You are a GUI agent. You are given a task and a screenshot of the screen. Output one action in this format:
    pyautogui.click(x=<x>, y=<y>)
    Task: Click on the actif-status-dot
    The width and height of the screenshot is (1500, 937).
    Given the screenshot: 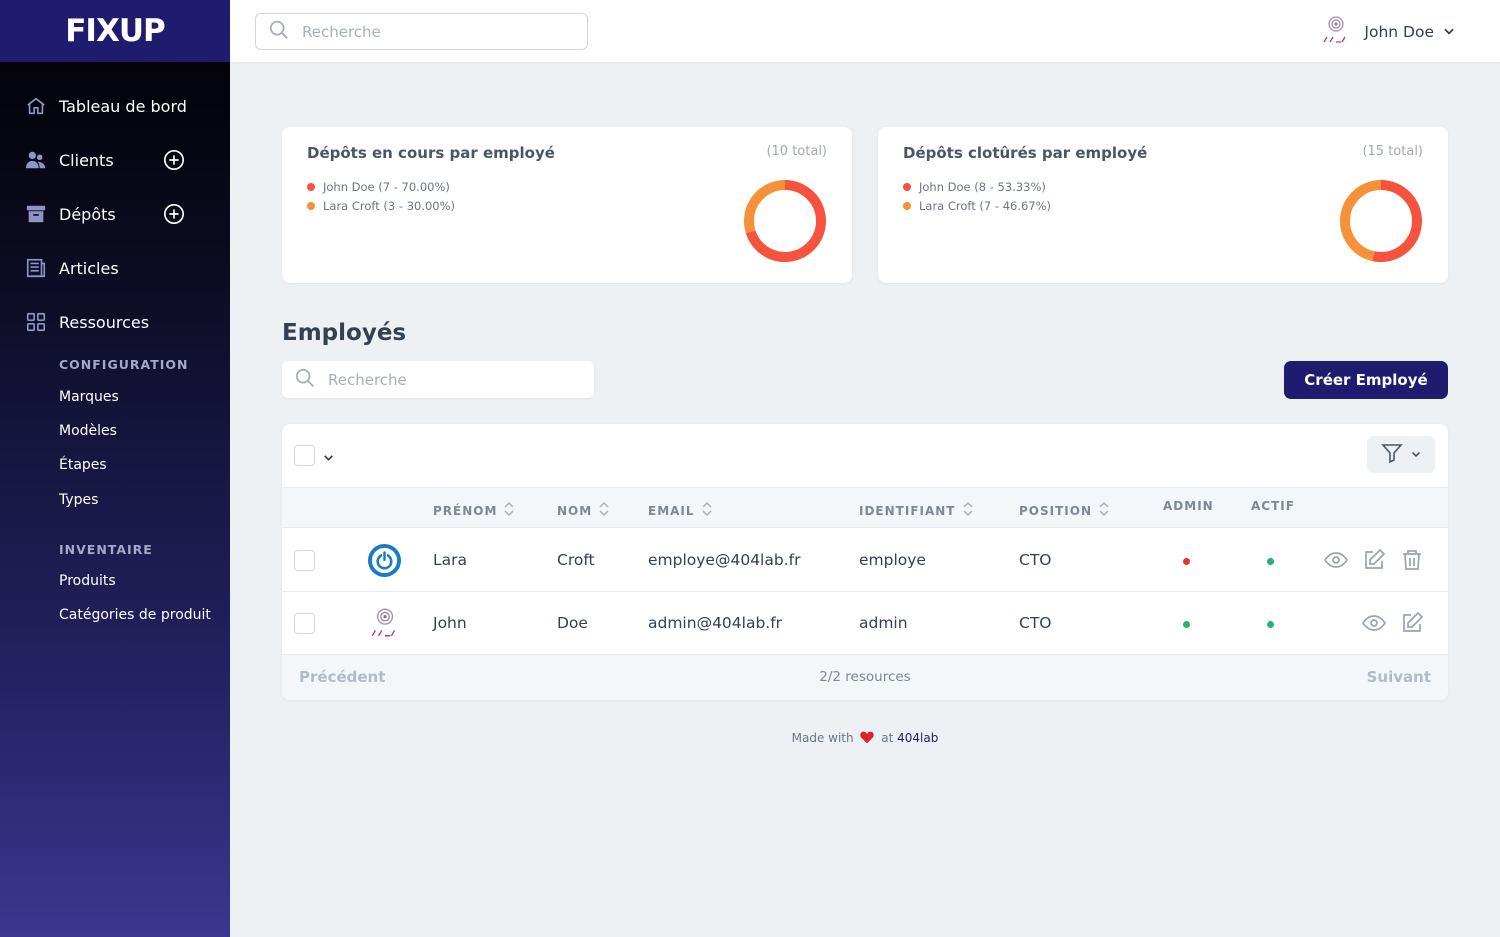 What is the action you would take?
    pyautogui.click(x=1270, y=624)
    